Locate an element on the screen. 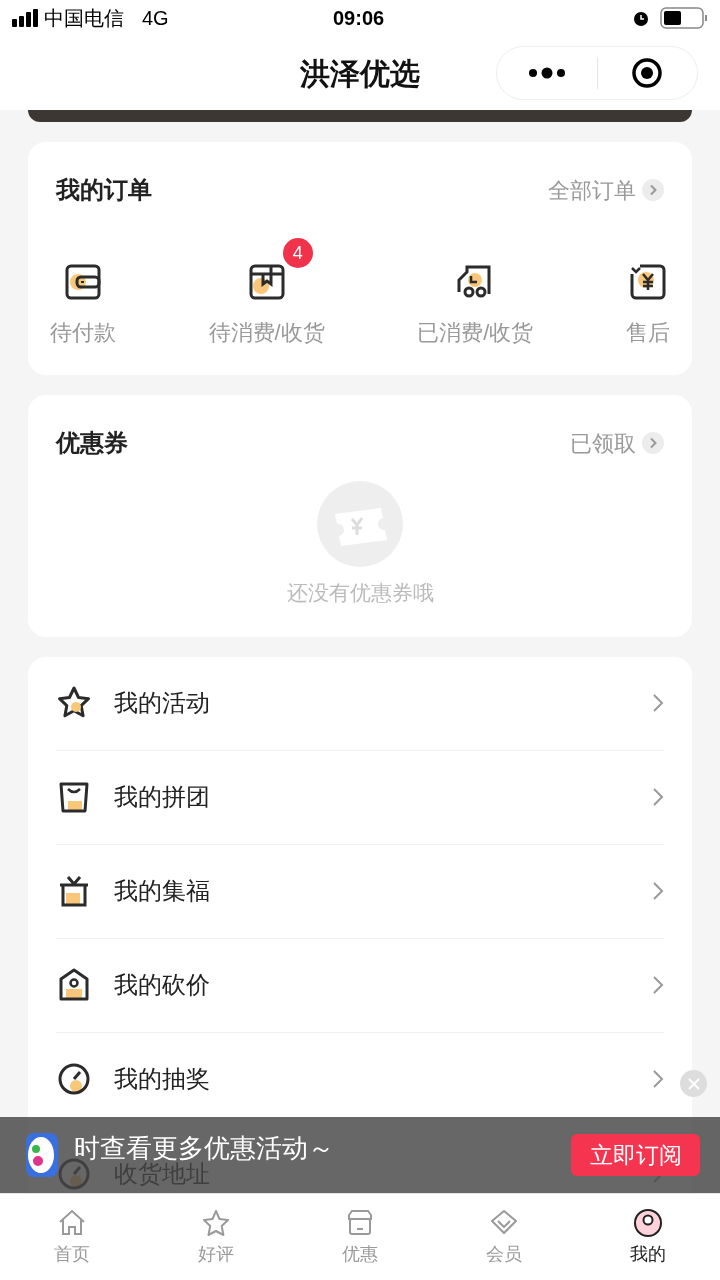 The image size is (720, 1280). close-icon is located at coordinates (693, 1083).